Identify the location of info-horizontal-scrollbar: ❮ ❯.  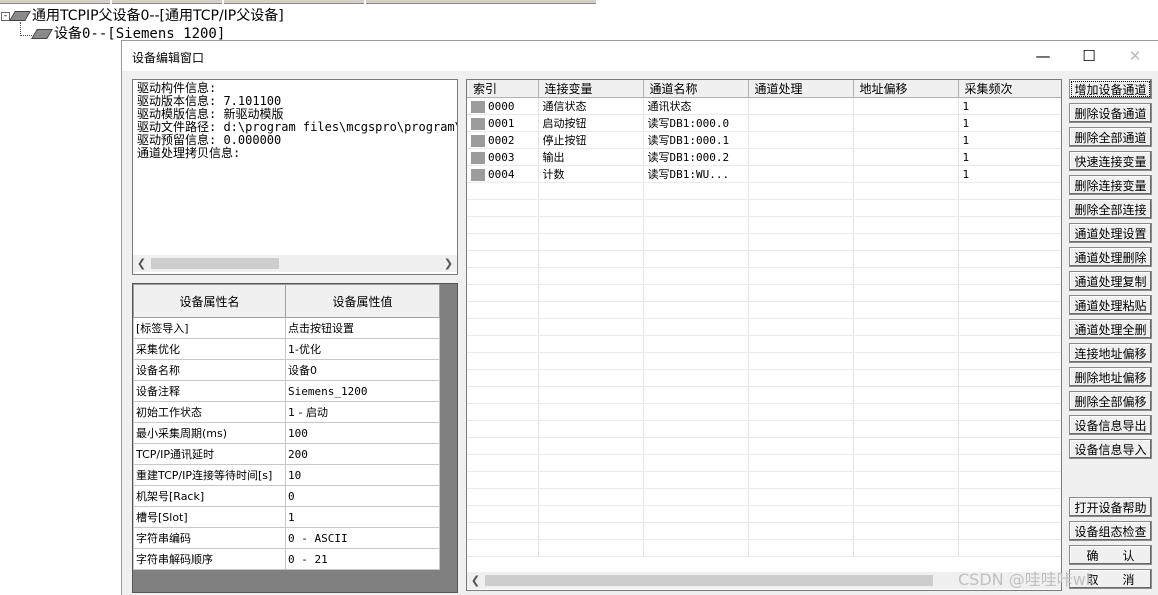
(295, 263).